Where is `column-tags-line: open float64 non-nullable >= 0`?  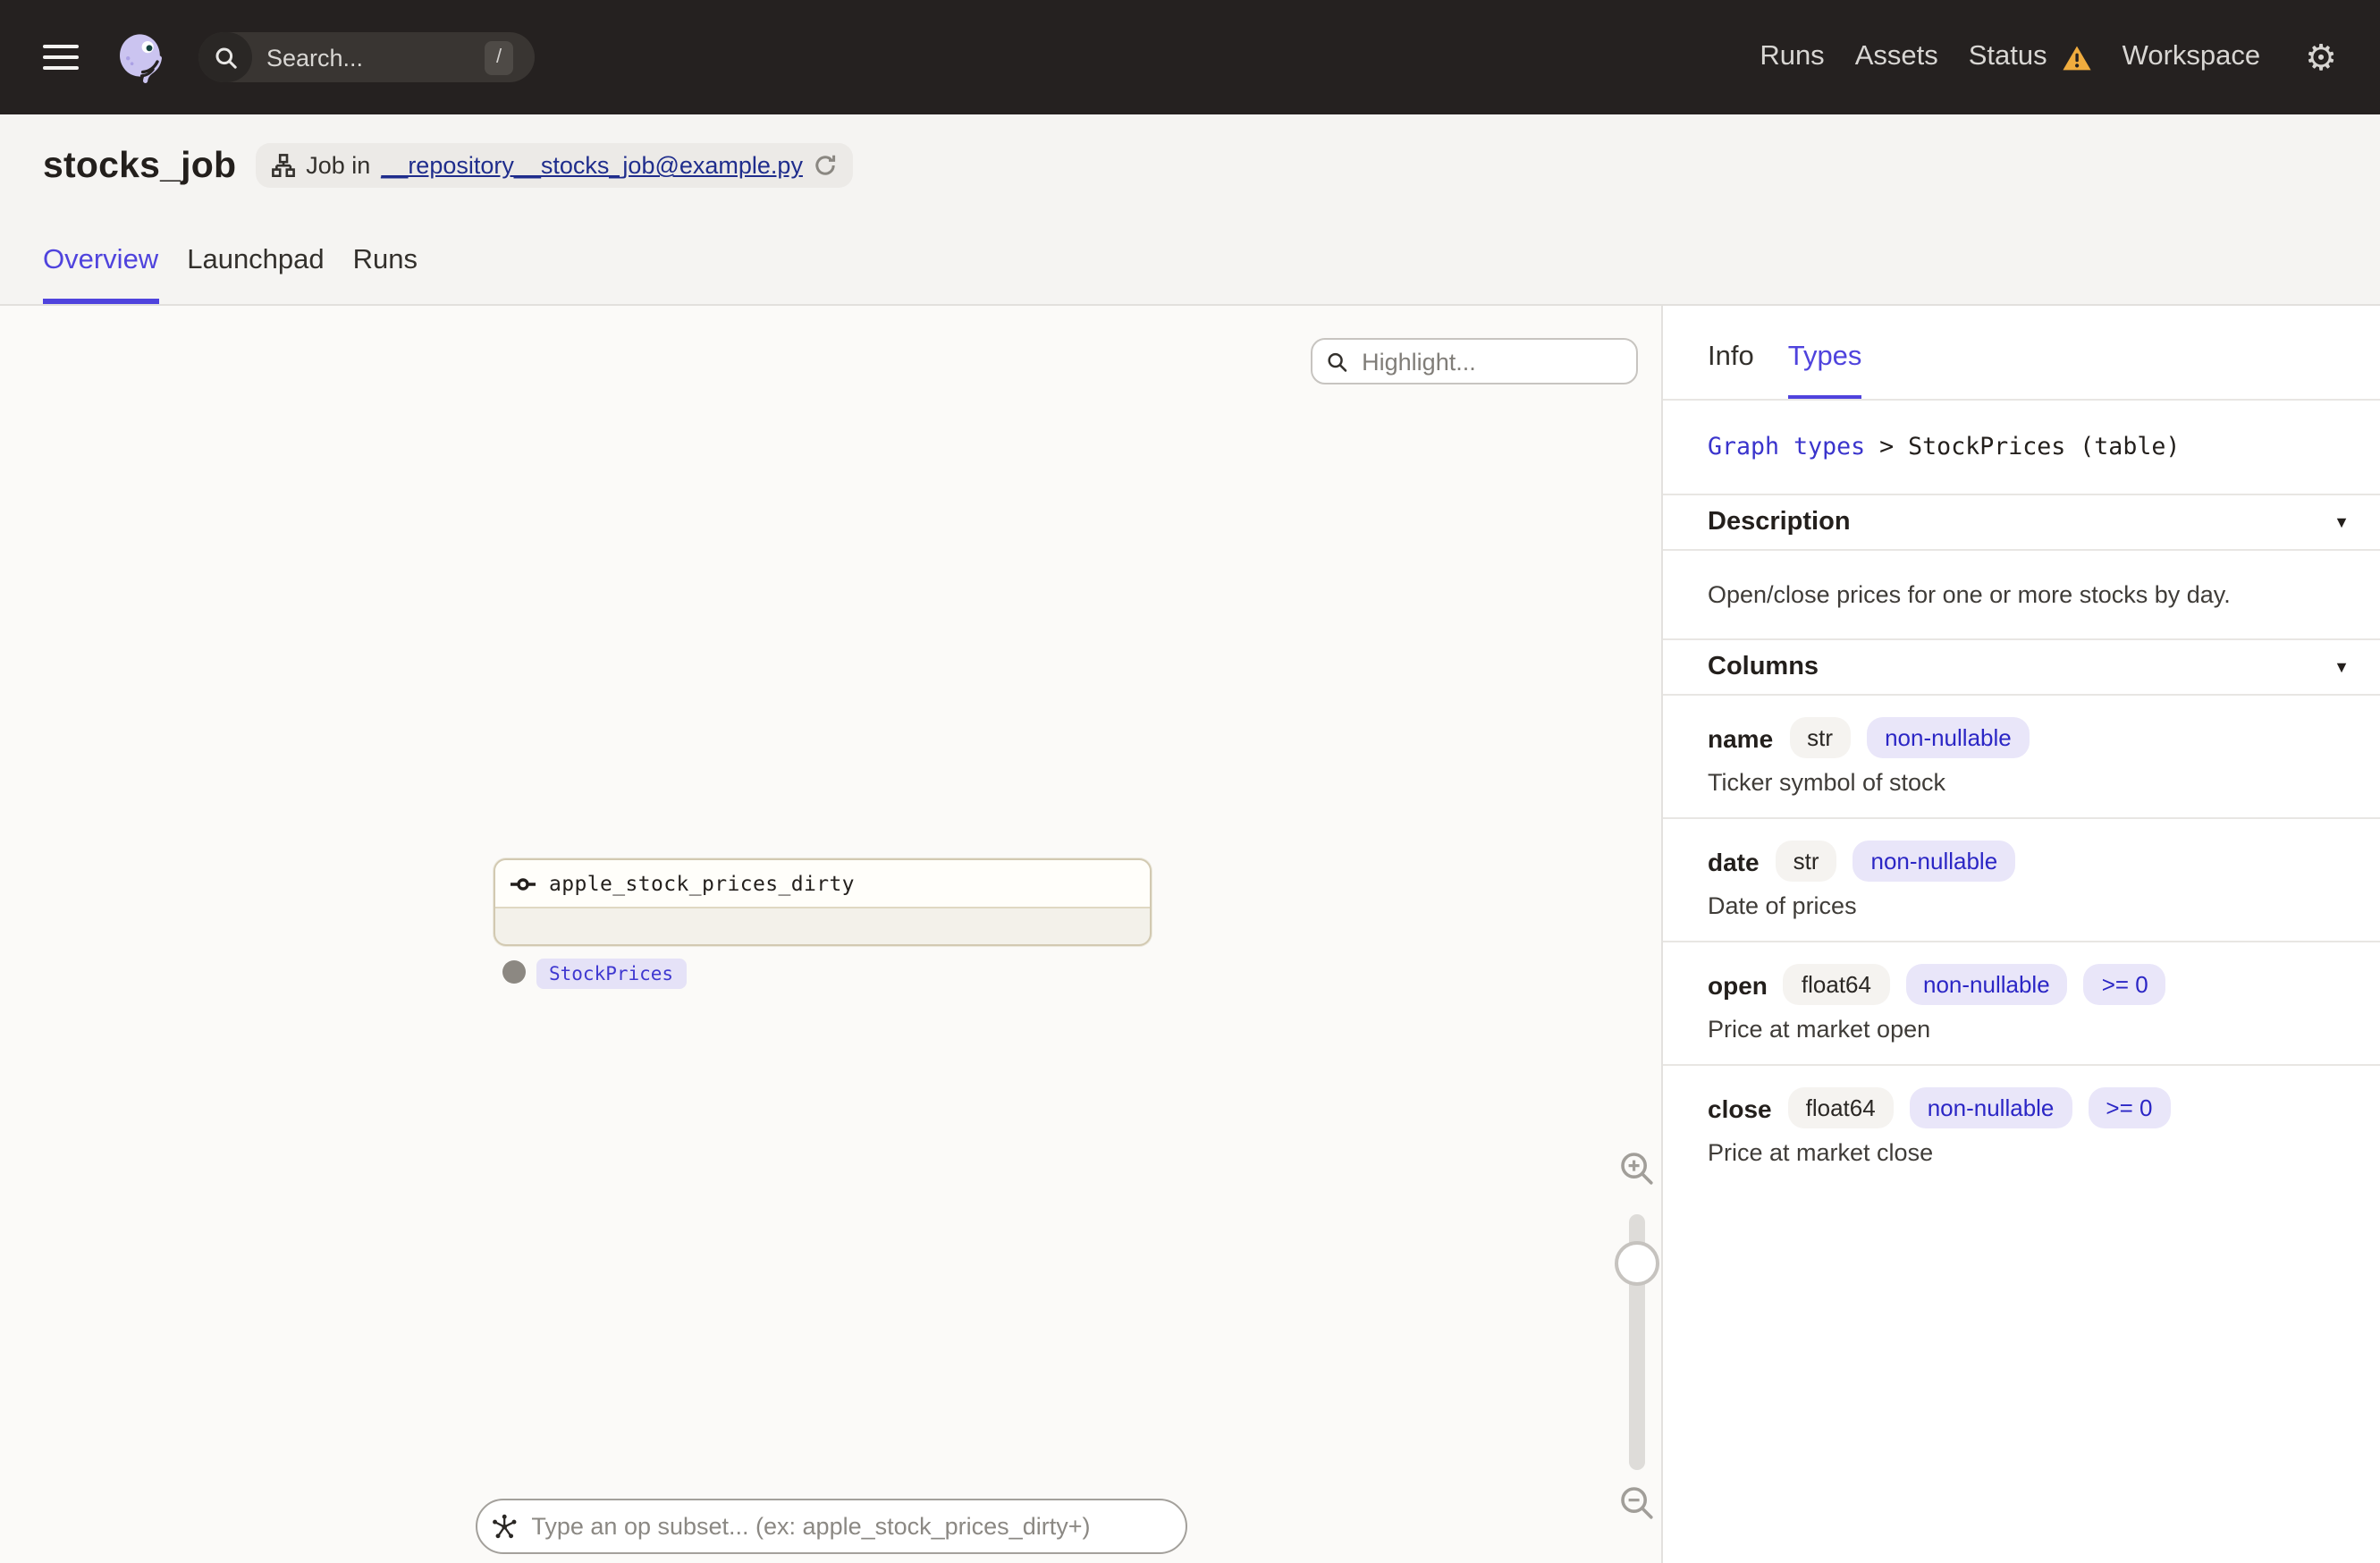
column-tags-line: open float64 non-nullable >= 0 is located at coordinates (2022, 984).